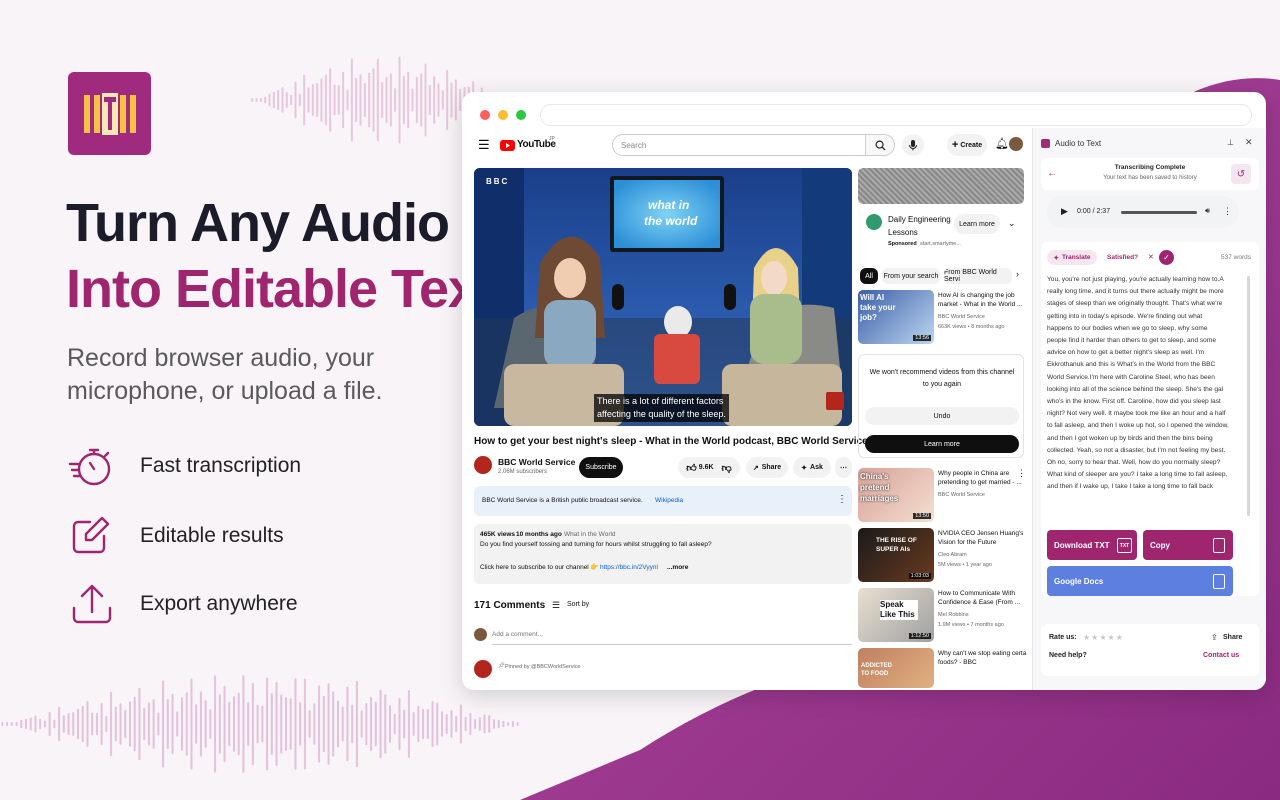 The height and width of the screenshot is (800, 1280). I want to click on related-thumbnail: China's pretend marriages 13:50, so click(896, 495).